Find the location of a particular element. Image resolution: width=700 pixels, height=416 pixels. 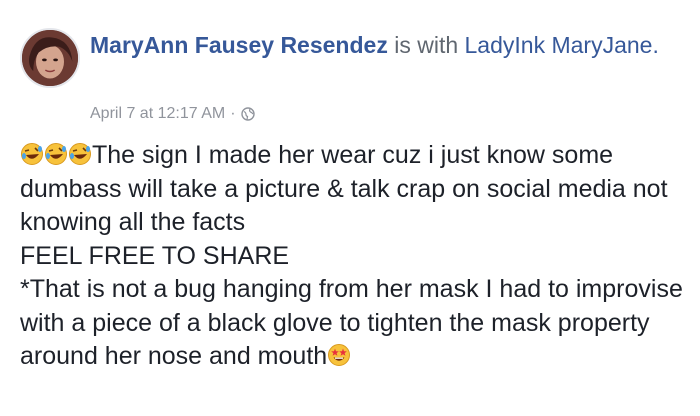

avatar-photo is located at coordinates (50, 58).